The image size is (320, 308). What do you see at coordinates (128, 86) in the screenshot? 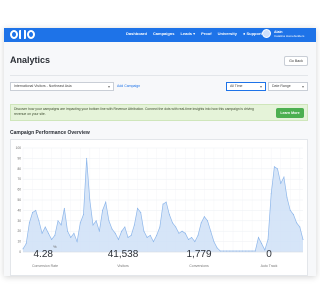
I see `add-campaign-link: Add Campaign` at bounding box center [128, 86].